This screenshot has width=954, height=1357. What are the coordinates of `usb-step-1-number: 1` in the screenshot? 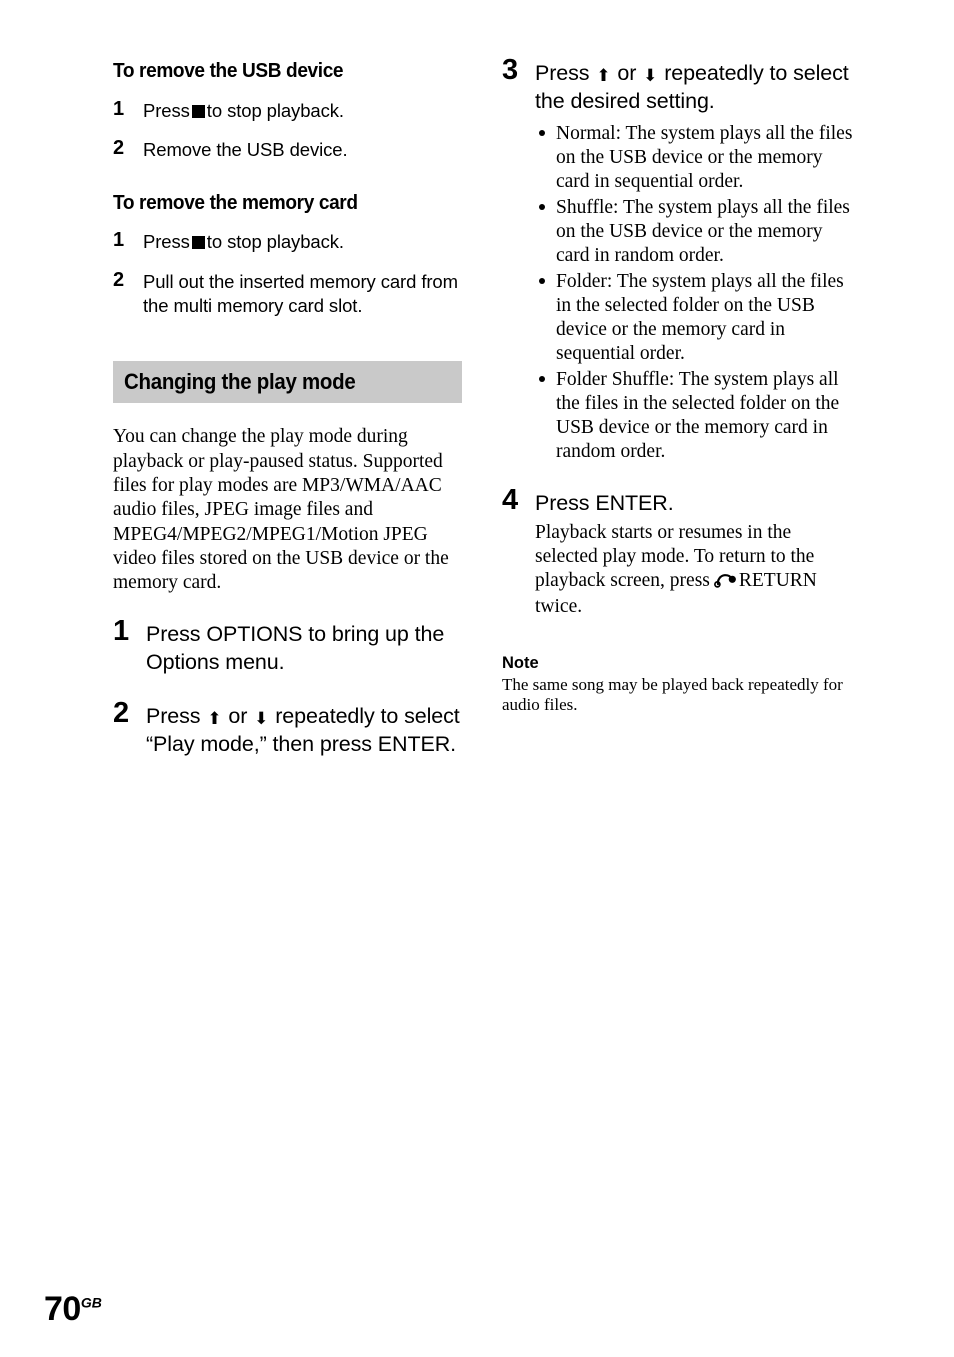 It's located at (119, 108).